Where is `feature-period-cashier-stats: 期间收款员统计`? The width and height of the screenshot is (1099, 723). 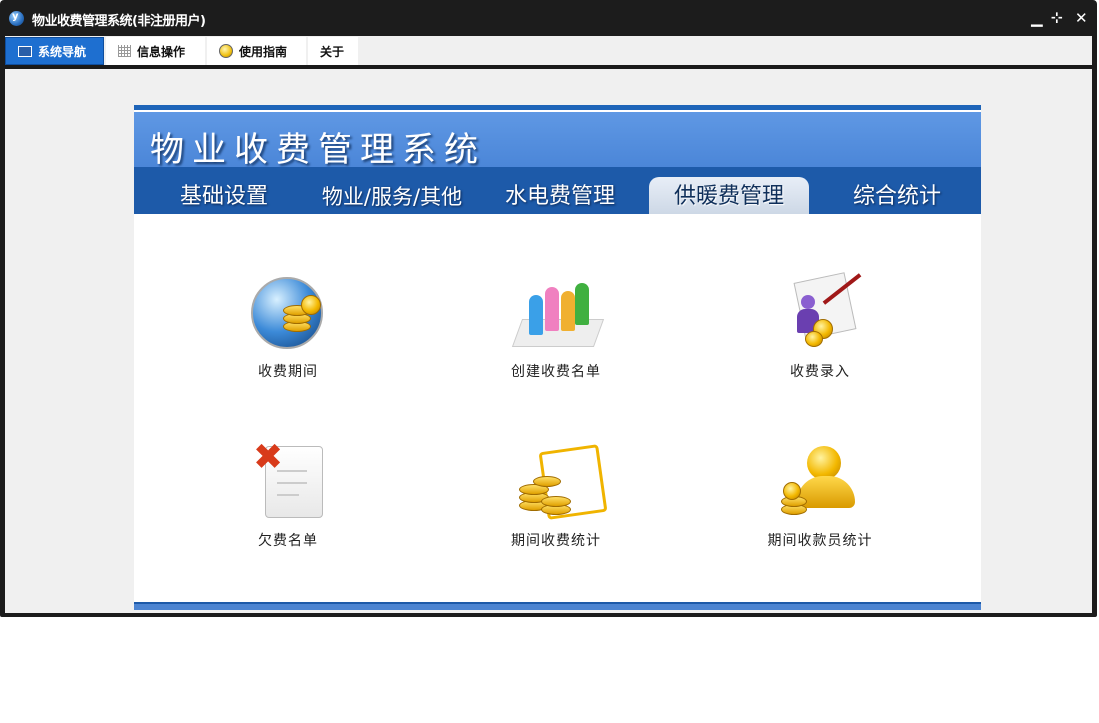 feature-period-cashier-stats: 期间收款员统计 is located at coordinates (820, 496).